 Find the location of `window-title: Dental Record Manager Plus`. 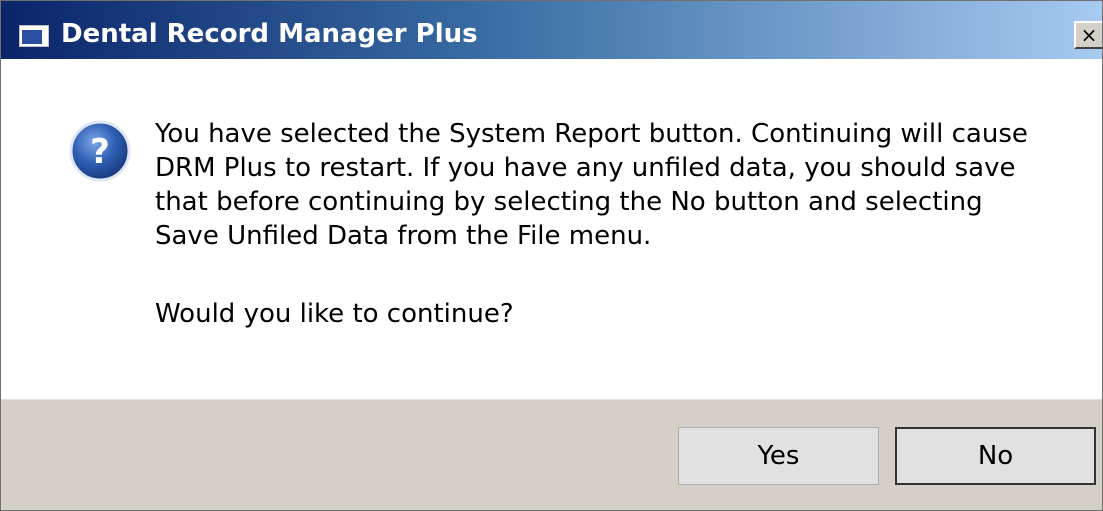

window-title: Dental Record Manager Plus is located at coordinates (269, 34).